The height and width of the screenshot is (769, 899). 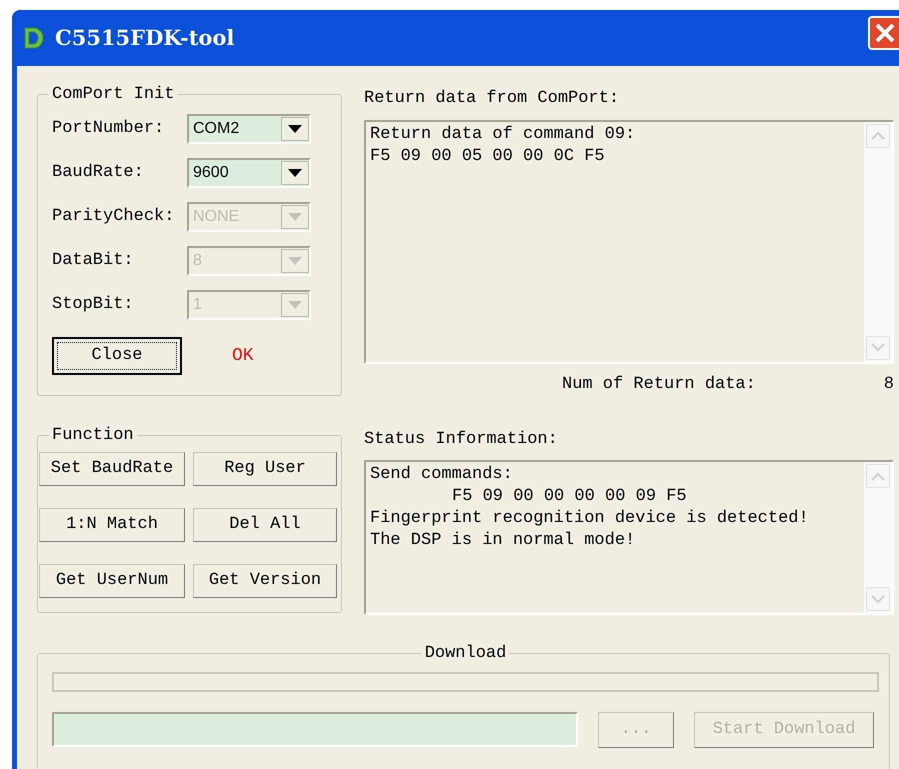 I want to click on app-icon, so click(x=34, y=38).